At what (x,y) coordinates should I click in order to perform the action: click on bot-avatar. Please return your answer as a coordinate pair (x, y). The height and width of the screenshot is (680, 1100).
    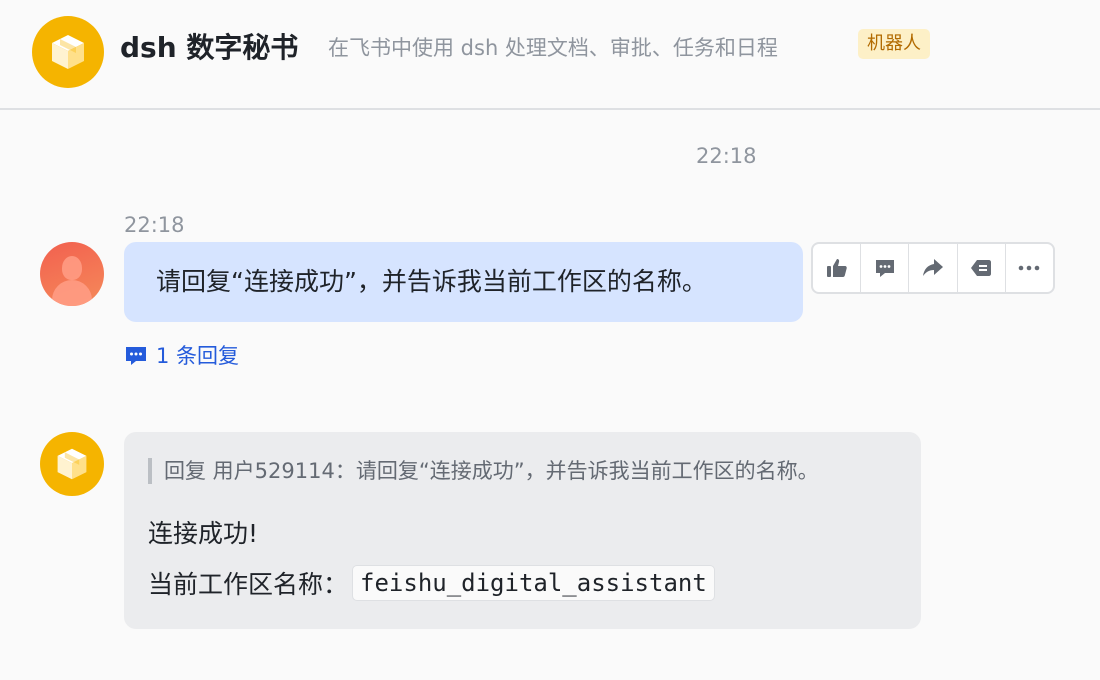
    Looking at the image, I should click on (68, 52).